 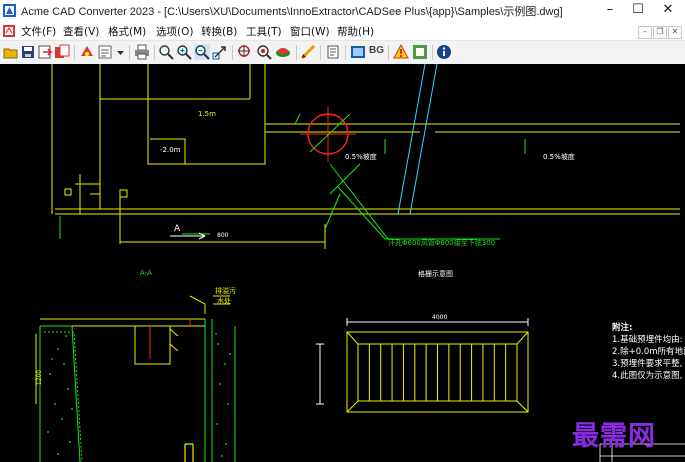 What do you see at coordinates (675, 32) in the screenshot?
I see `mdi-close-button: ✕` at bounding box center [675, 32].